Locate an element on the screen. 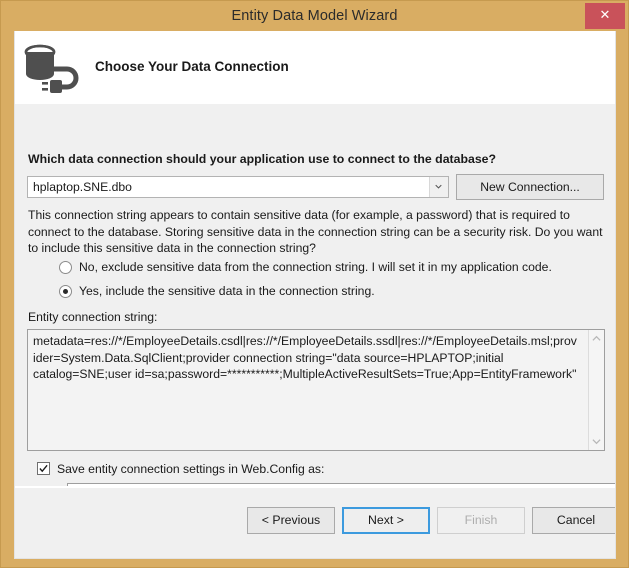 The height and width of the screenshot is (568, 629). next-button: Next > is located at coordinates (386, 520).